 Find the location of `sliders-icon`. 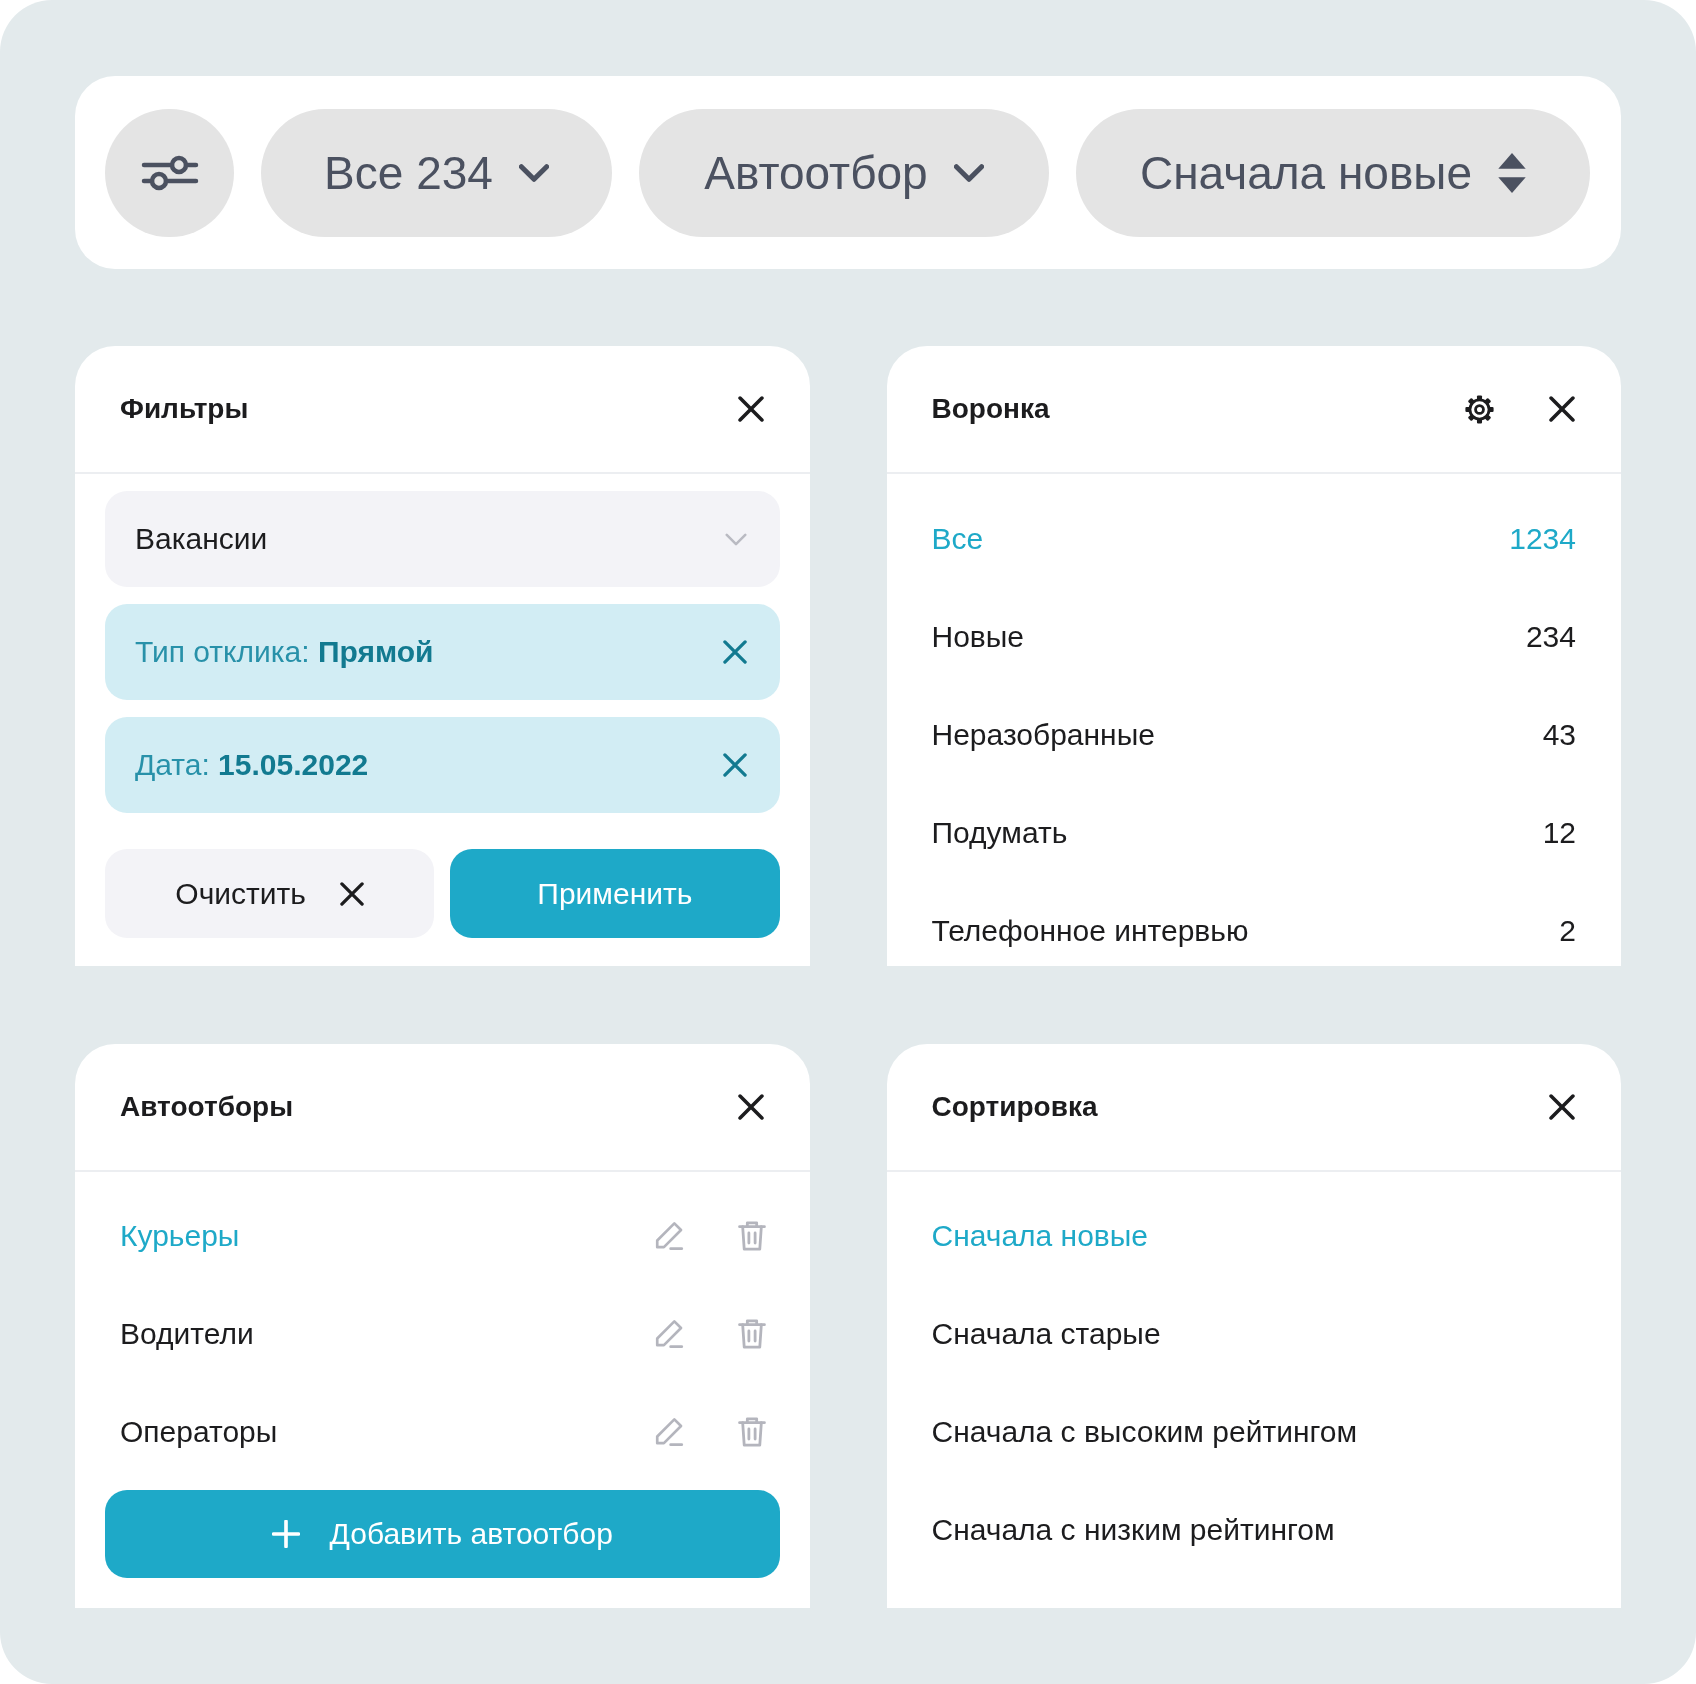

sliders-icon is located at coordinates (169, 172).